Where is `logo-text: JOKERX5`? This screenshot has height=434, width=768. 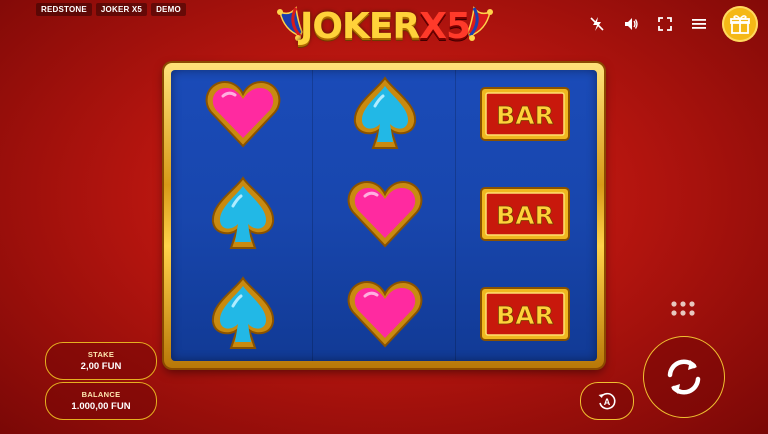
logo-text: JOKERX5 is located at coordinates (385, 26).